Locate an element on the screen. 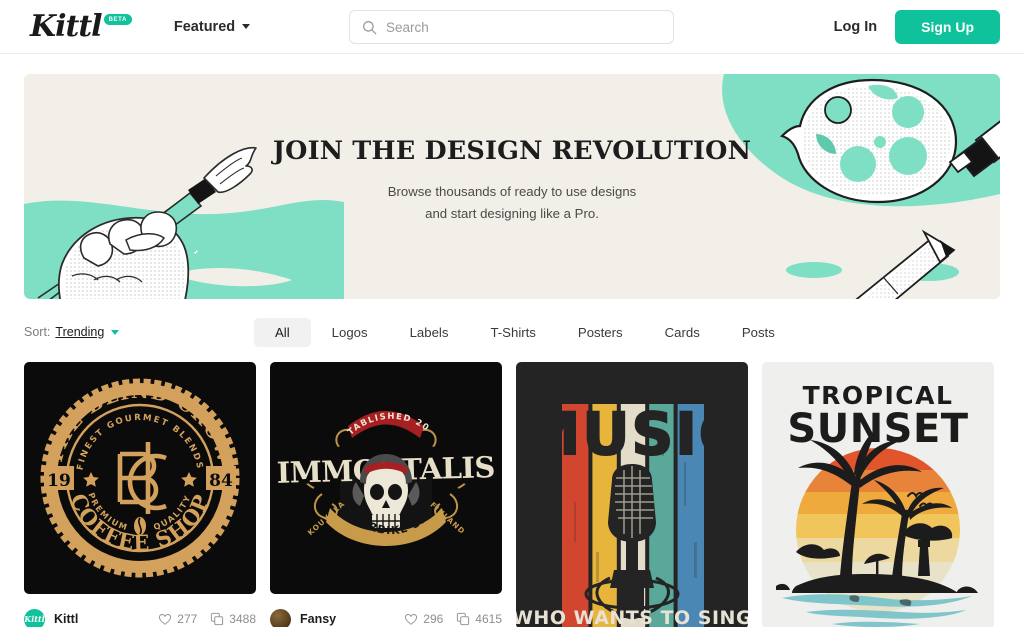  avatar: Kittl is located at coordinates (34, 617).